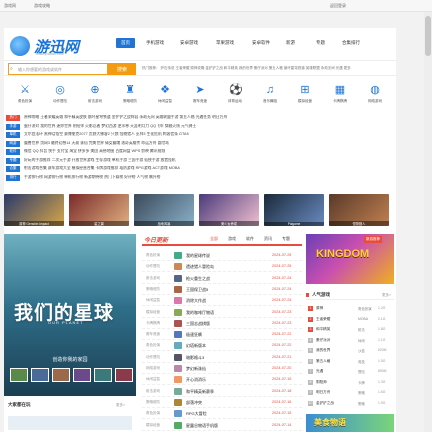 Image resolution: width=432 pixels, height=432 pixels. I want to click on rank-title: 我的世界, so click(323, 350).